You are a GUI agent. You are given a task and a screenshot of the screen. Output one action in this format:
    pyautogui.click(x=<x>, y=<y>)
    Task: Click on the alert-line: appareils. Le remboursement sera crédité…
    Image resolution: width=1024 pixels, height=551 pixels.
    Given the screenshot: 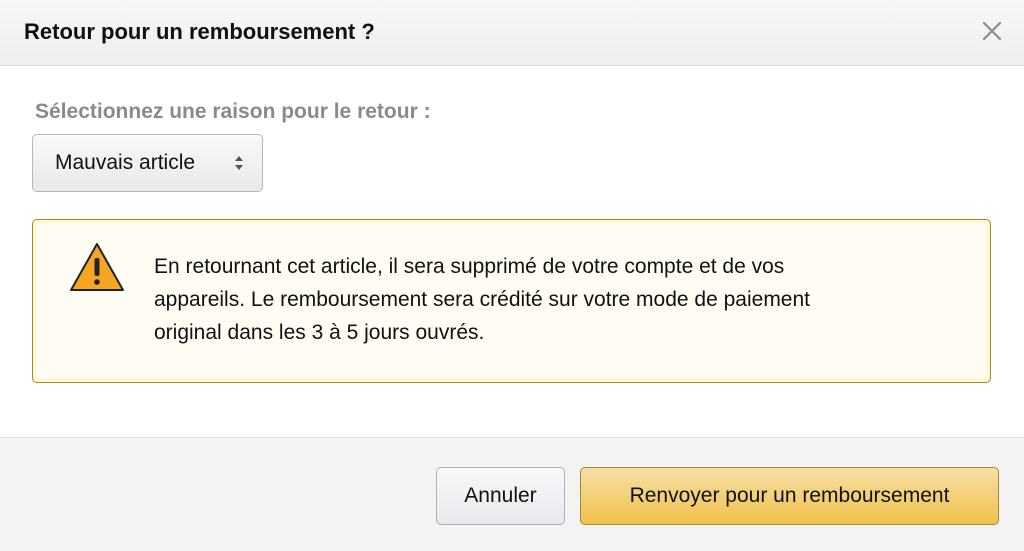 What is the action you would take?
    pyautogui.click(x=482, y=299)
    